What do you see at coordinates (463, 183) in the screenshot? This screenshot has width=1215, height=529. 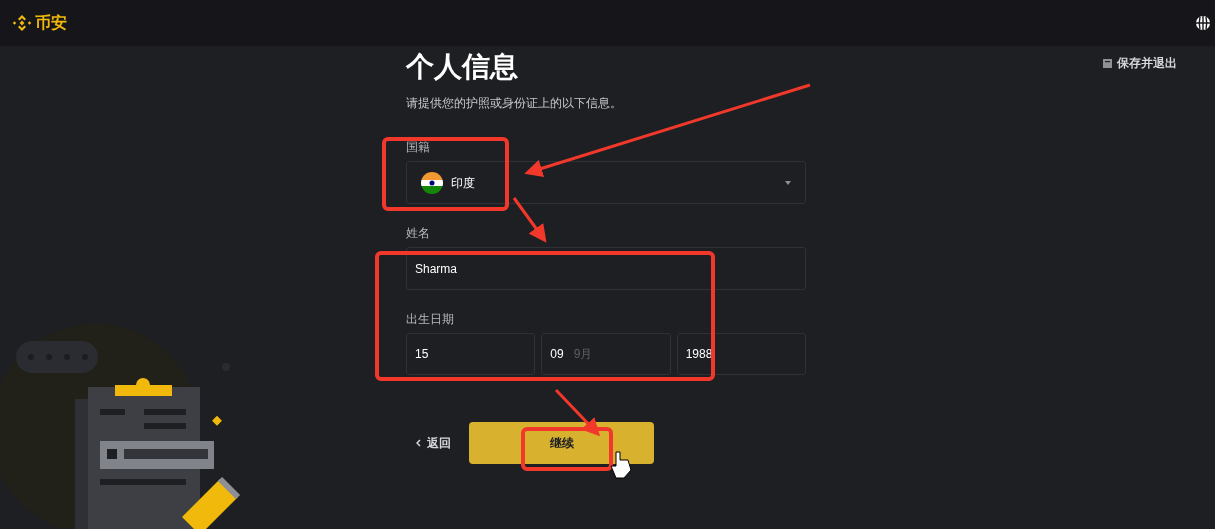 I see `select-value: 印度` at bounding box center [463, 183].